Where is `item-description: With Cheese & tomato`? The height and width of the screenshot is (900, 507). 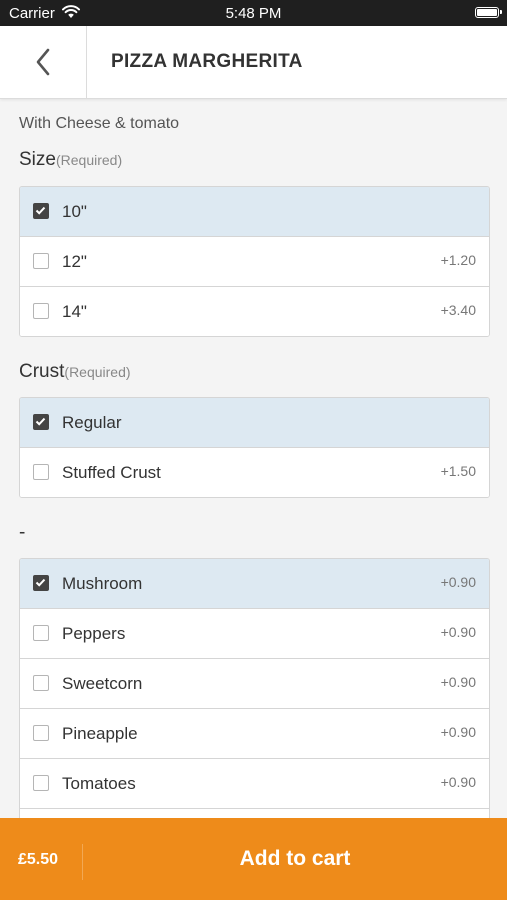 item-description: With Cheese & tomato is located at coordinates (99, 123).